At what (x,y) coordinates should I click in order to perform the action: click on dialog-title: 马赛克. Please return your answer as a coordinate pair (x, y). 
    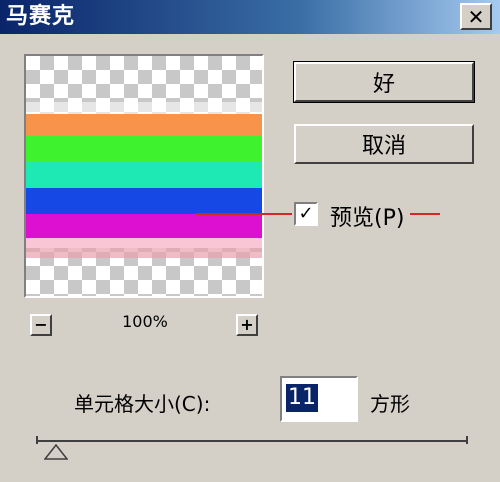
    Looking at the image, I should click on (41, 16).